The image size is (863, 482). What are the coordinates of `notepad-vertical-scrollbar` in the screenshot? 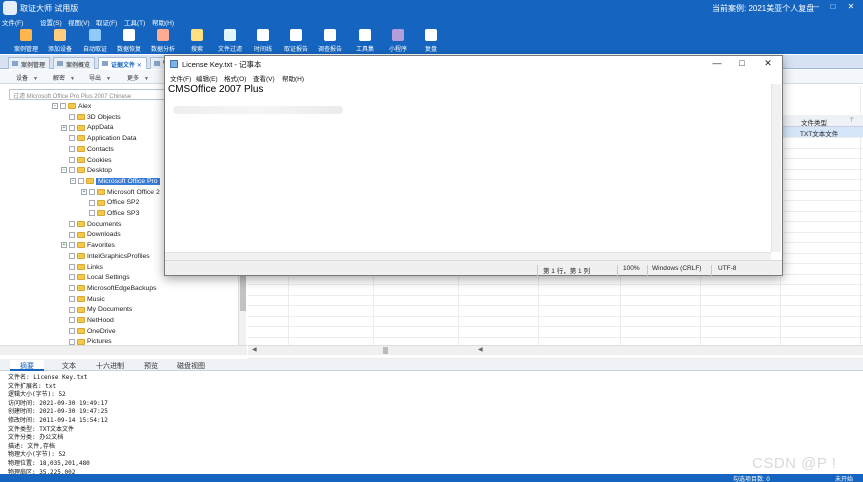 It's located at (776, 168).